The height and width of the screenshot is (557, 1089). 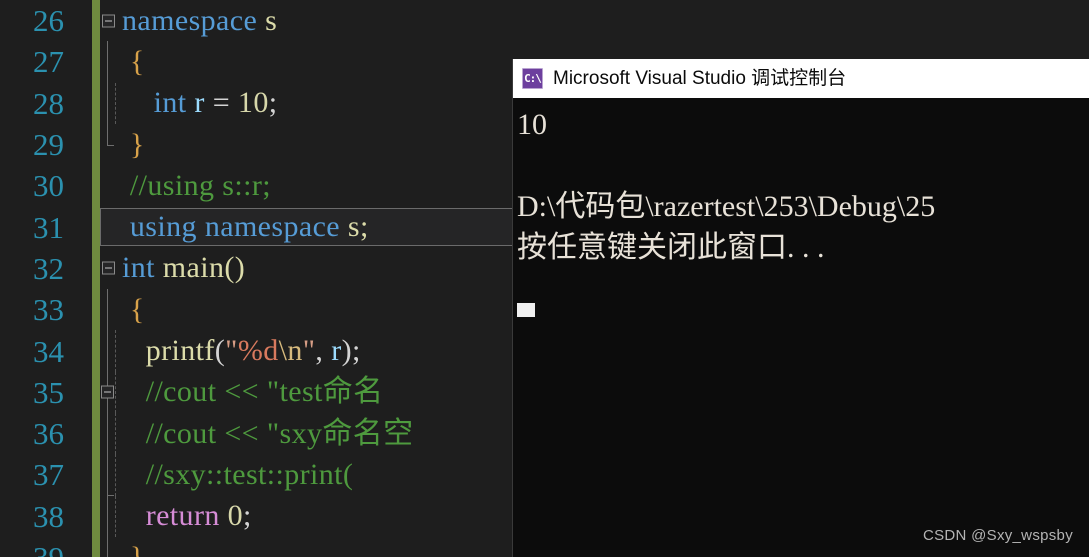 I want to click on code-line-26: 26 namespace s, so click(x=544, y=21).